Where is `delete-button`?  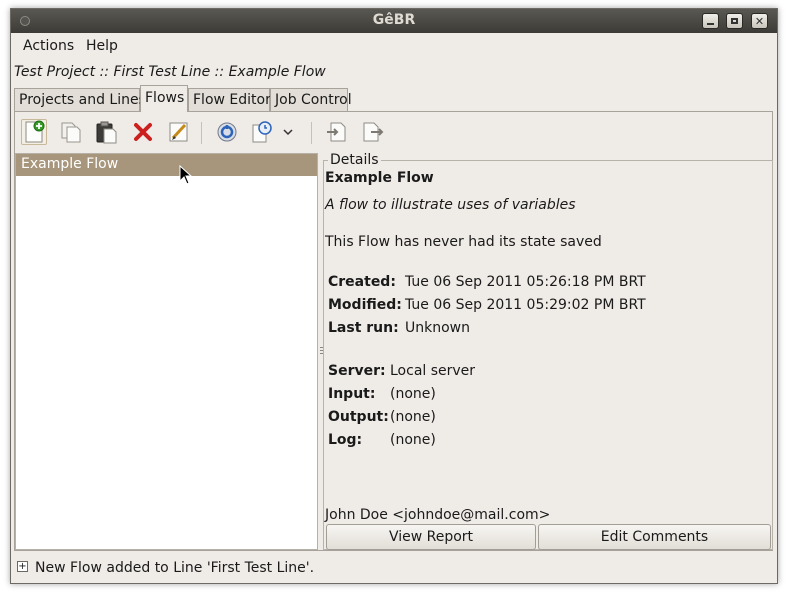
delete-button is located at coordinates (143, 132).